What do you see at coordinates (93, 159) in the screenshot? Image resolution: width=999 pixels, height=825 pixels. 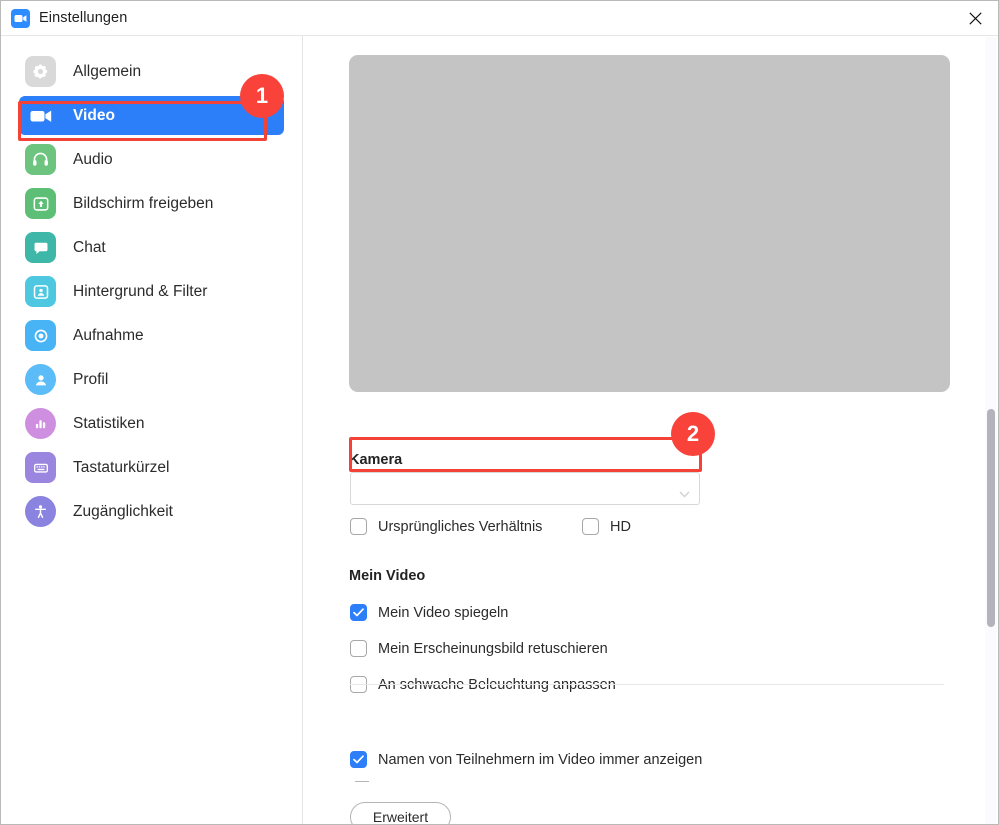 I see `sidebar-item-label: Audio` at bounding box center [93, 159].